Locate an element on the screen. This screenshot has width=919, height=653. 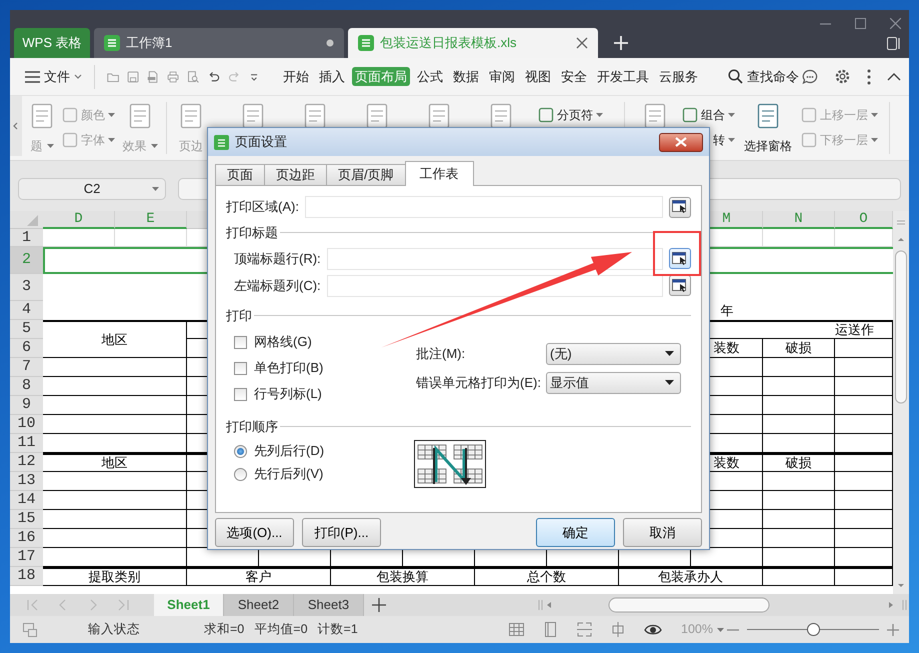
field-label: 打印区域(A): is located at coordinates (262, 207).